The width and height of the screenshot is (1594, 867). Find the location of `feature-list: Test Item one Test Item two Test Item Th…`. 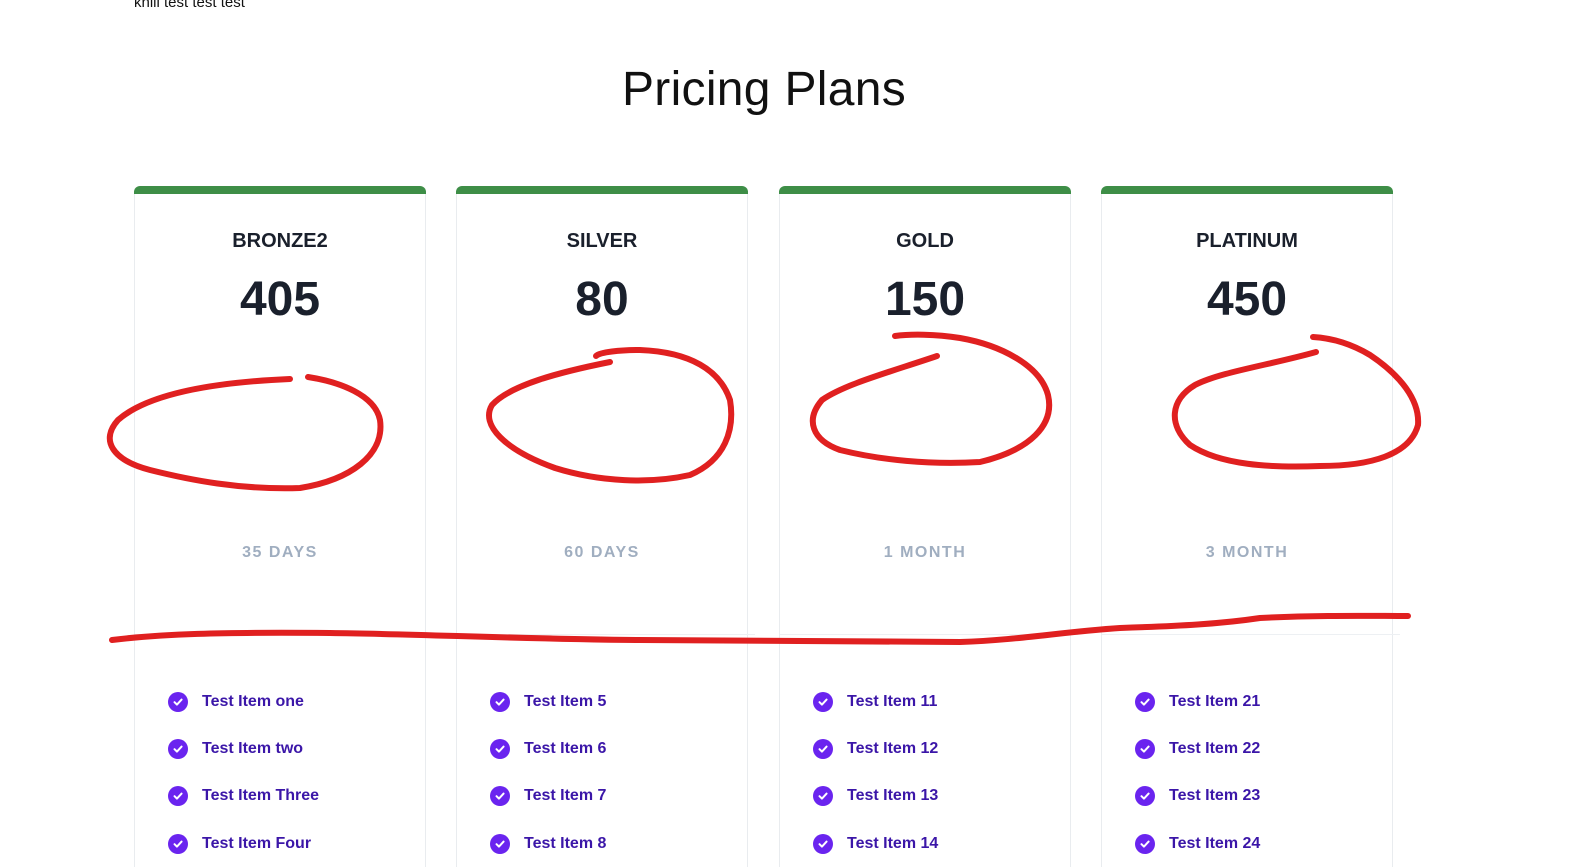

feature-list: Test Item one Test Item two Test Item Th… is located at coordinates (243, 772).